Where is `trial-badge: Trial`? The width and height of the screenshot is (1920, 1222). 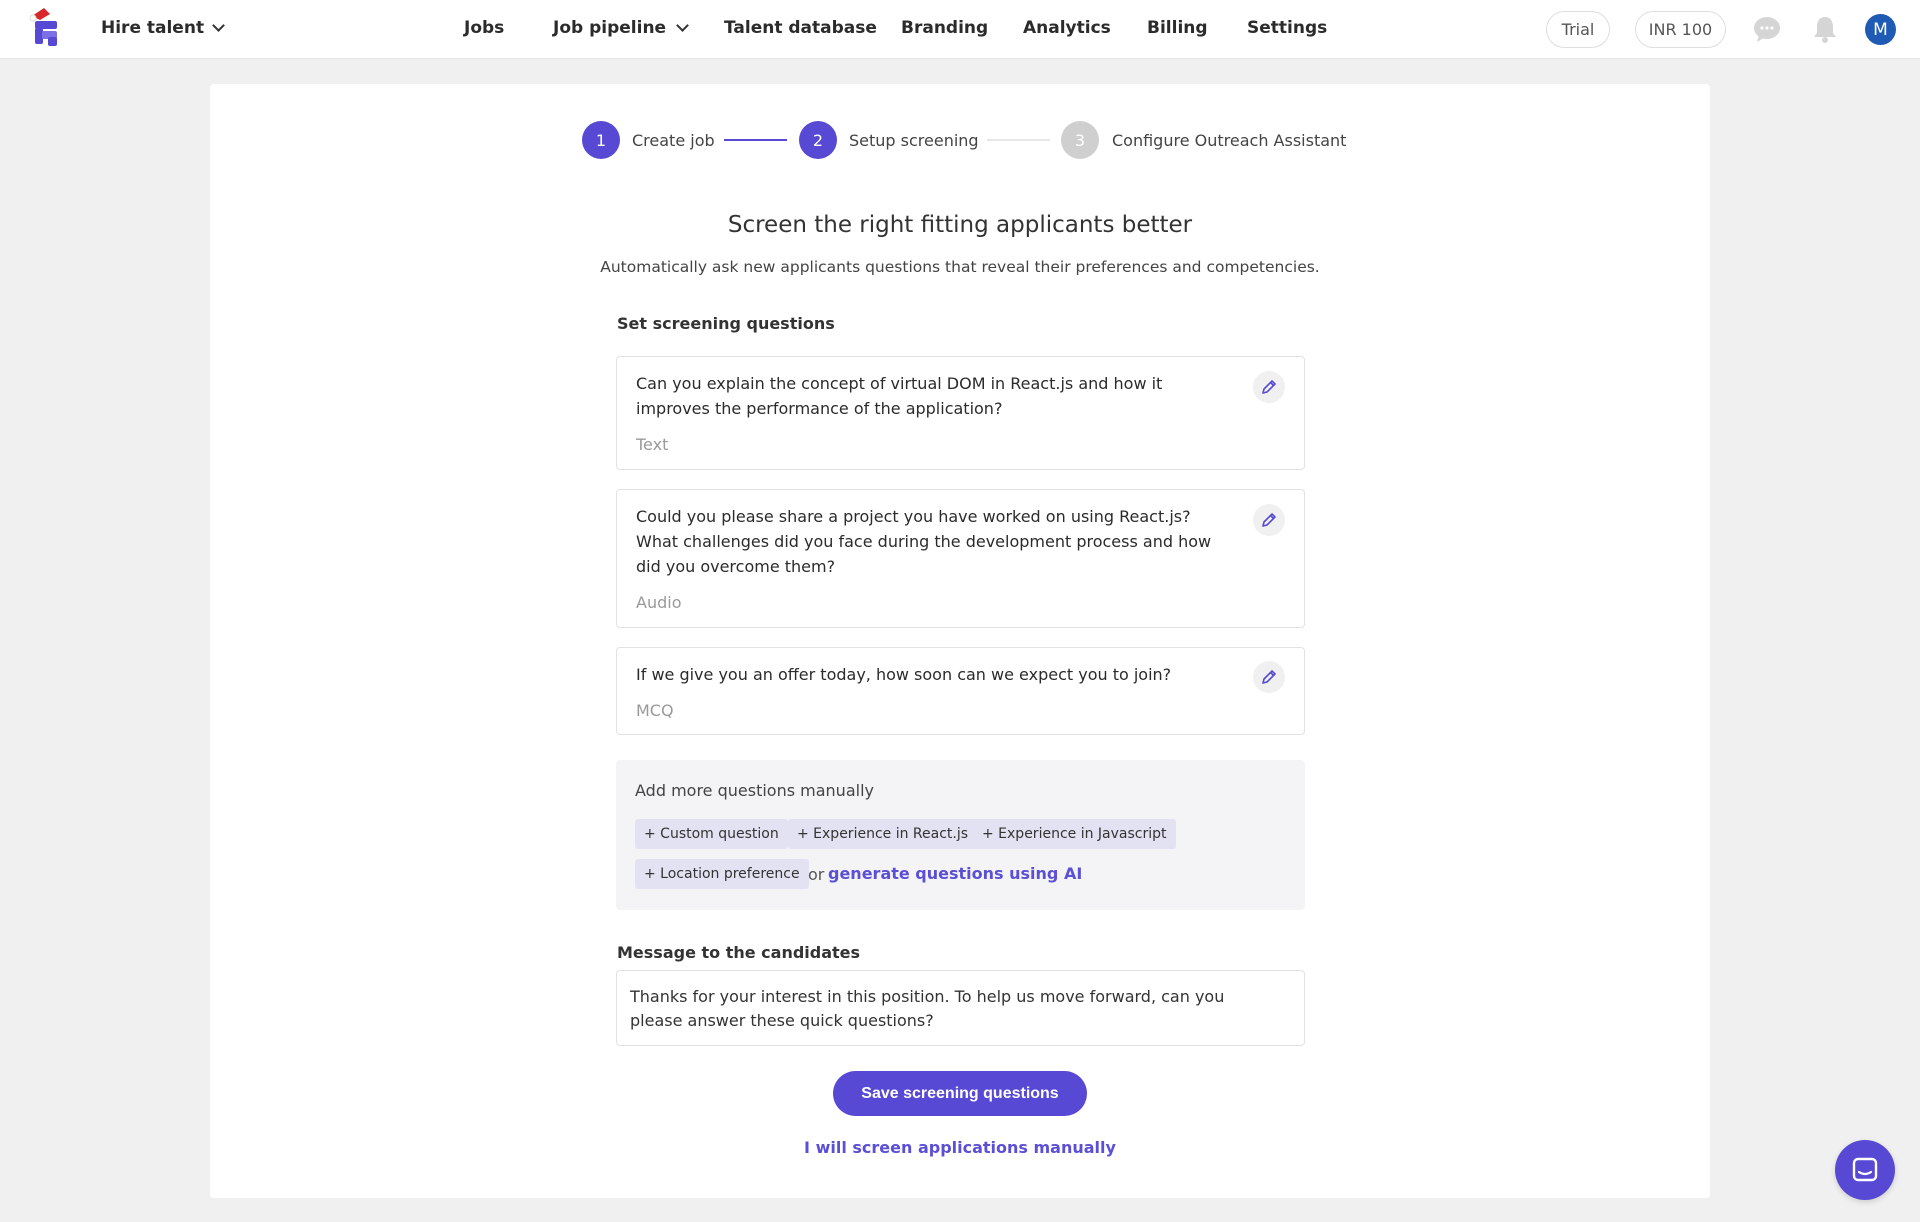 trial-badge: Trial is located at coordinates (1578, 29).